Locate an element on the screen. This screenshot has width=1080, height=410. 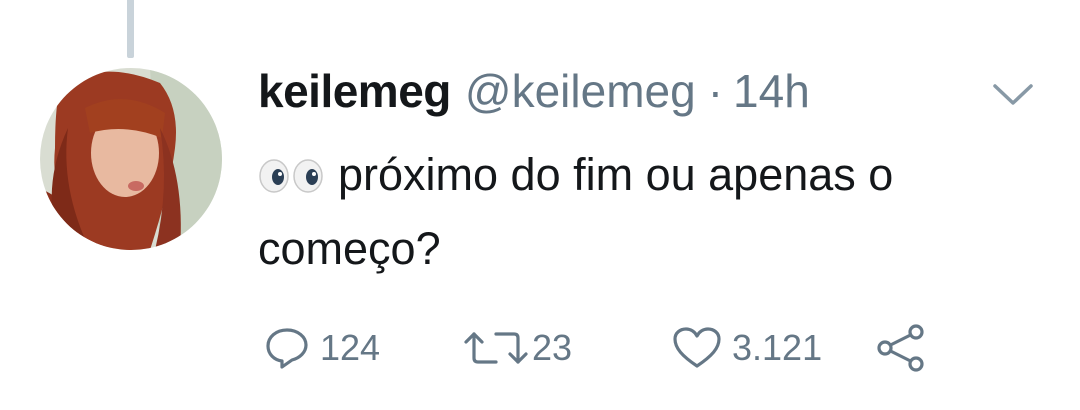
retweet-button: 23 is located at coordinates (516, 348).